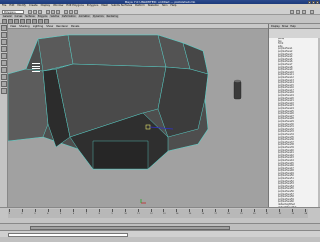 The width and height of the screenshot is (320, 242). I want to click on shelf-tool-icon, so click(4, 21).